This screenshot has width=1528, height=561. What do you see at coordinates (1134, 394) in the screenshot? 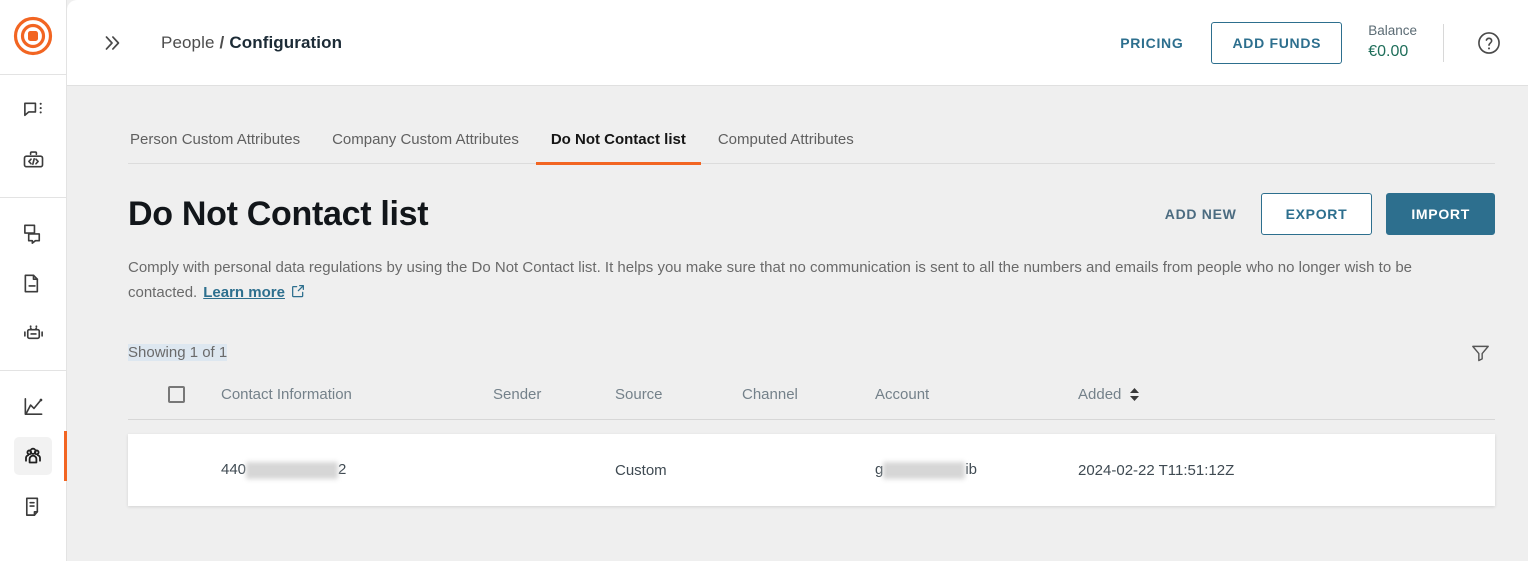
I see `sort-updown-icon` at bounding box center [1134, 394].